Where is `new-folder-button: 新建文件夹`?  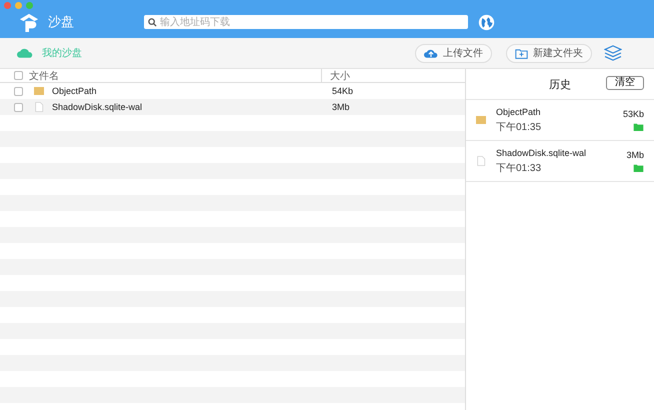 new-folder-button: 新建文件夹 is located at coordinates (549, 53).